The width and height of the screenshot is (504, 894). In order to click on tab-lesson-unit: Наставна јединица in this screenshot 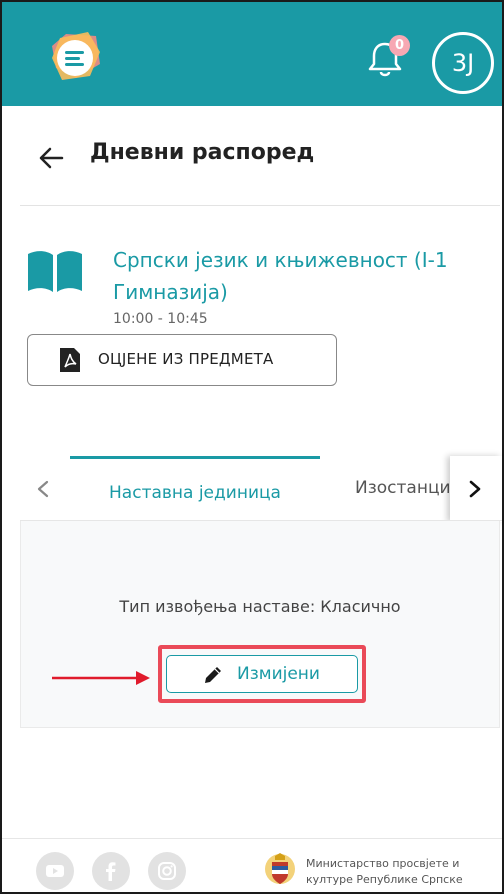, I will do `click(195, 489)`.